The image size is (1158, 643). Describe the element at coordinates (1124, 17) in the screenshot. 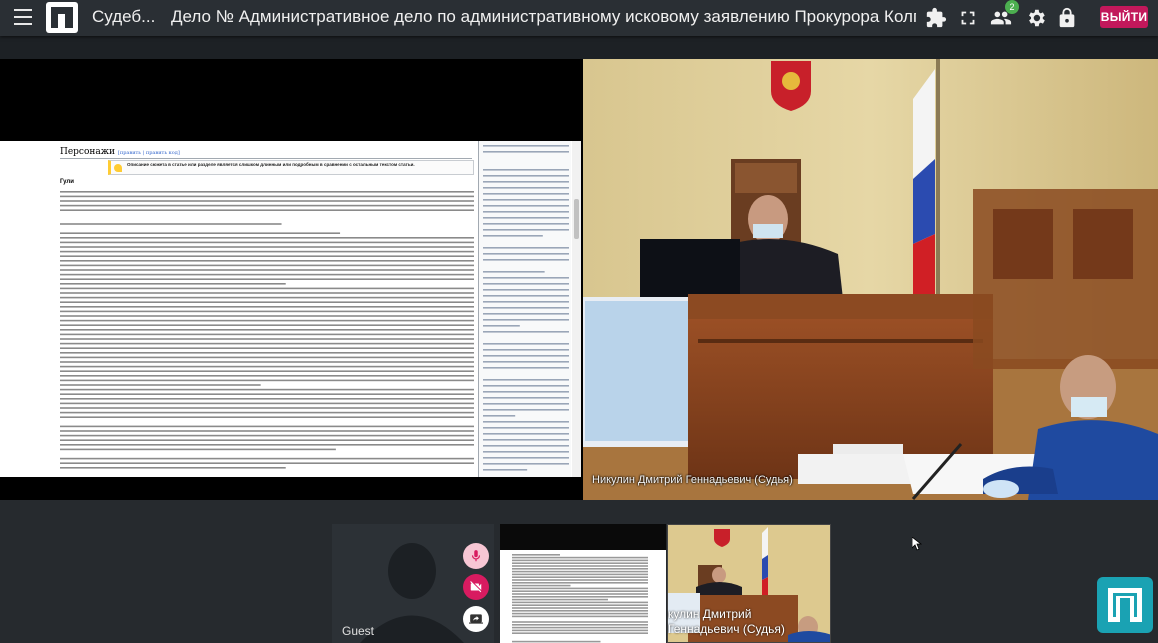

I see `exit-button: ВЫЙТИ` at that location.